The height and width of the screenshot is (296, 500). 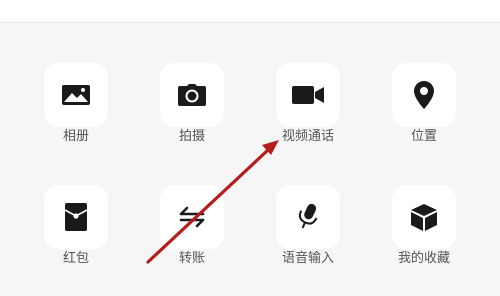 I want to click on camera-label: 拍摄, so click(x=191, y=136).